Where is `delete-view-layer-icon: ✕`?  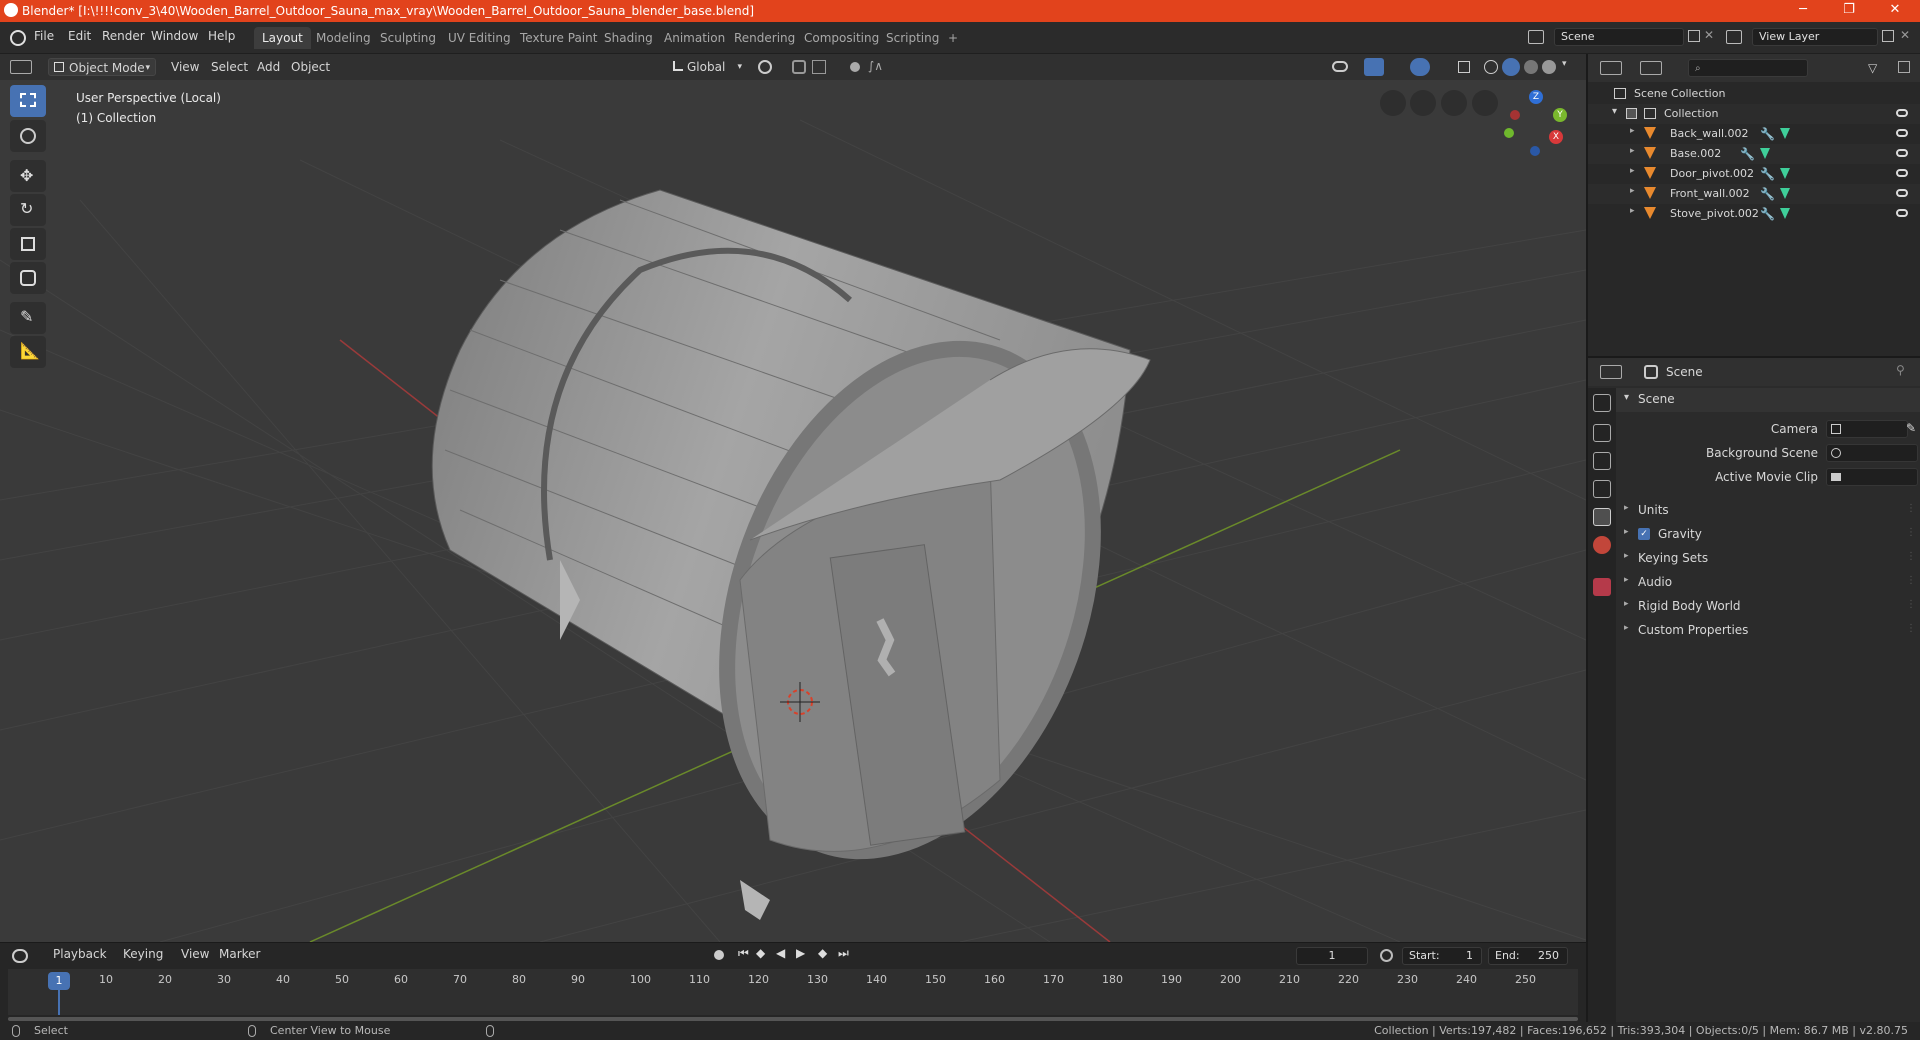
delete-view-layer-icon: ✕ is located at coordinates (1905, 35).